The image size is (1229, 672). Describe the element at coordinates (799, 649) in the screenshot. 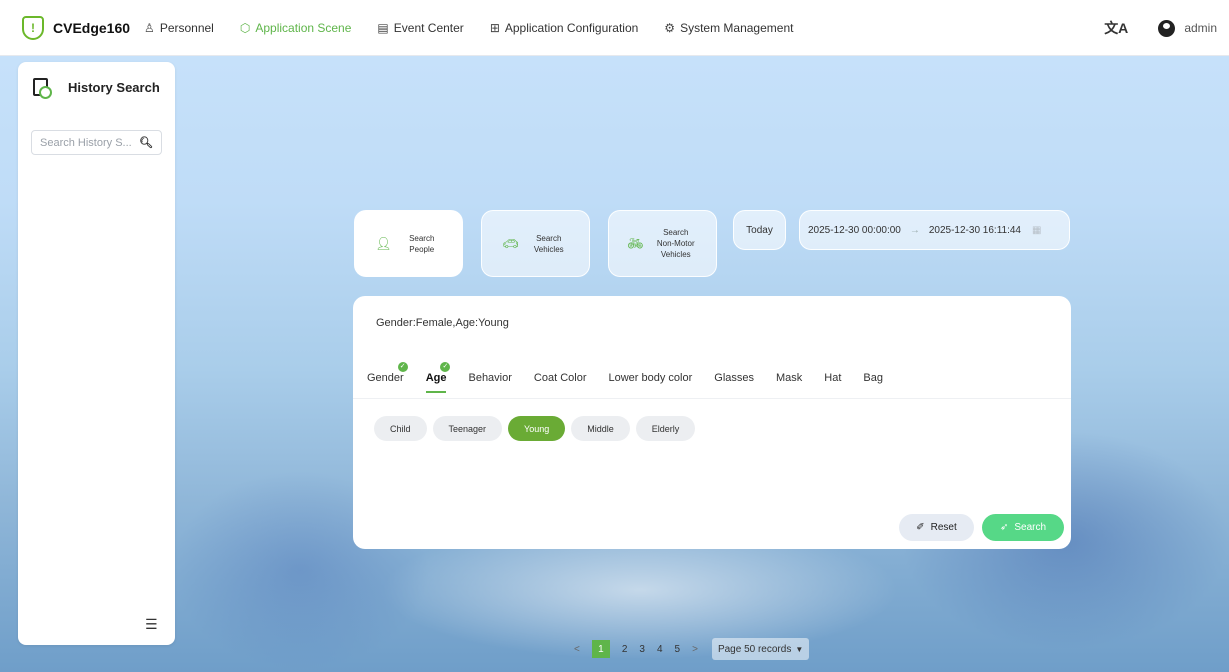

I see `caret-down-icon: ▼` at that location.